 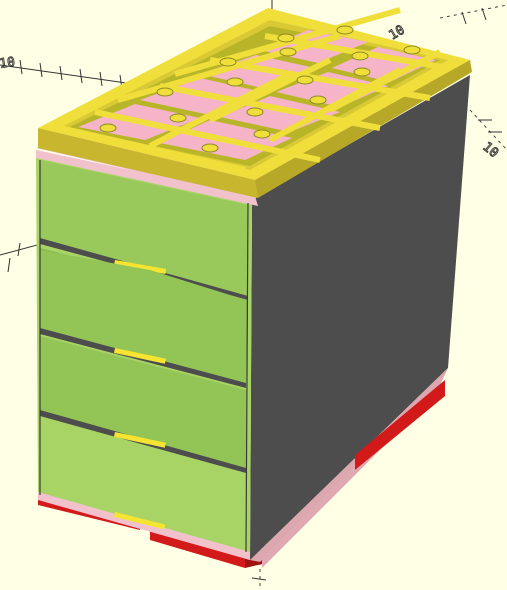 What do you see at coordinates (8, 63) in the screenshot?
I see `tick-label-x: 10` at bounding box center [8, 63].